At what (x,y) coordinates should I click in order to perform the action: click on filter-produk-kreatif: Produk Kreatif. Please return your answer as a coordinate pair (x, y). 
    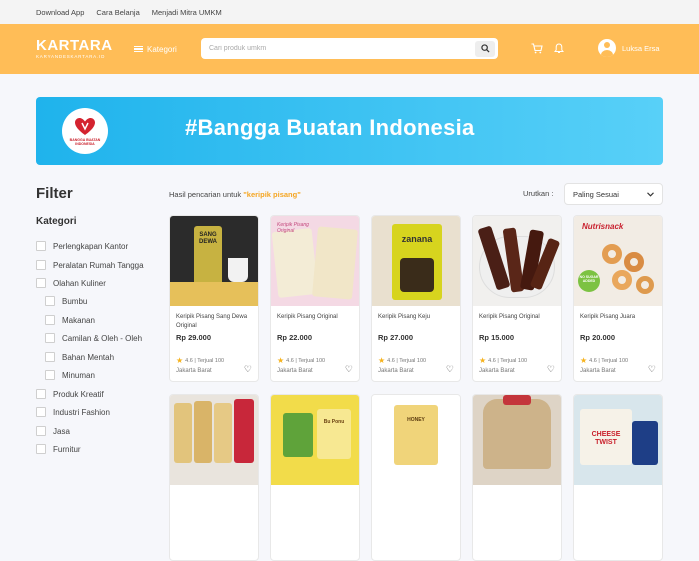
    Looking at the image, I should click on (70, 394).